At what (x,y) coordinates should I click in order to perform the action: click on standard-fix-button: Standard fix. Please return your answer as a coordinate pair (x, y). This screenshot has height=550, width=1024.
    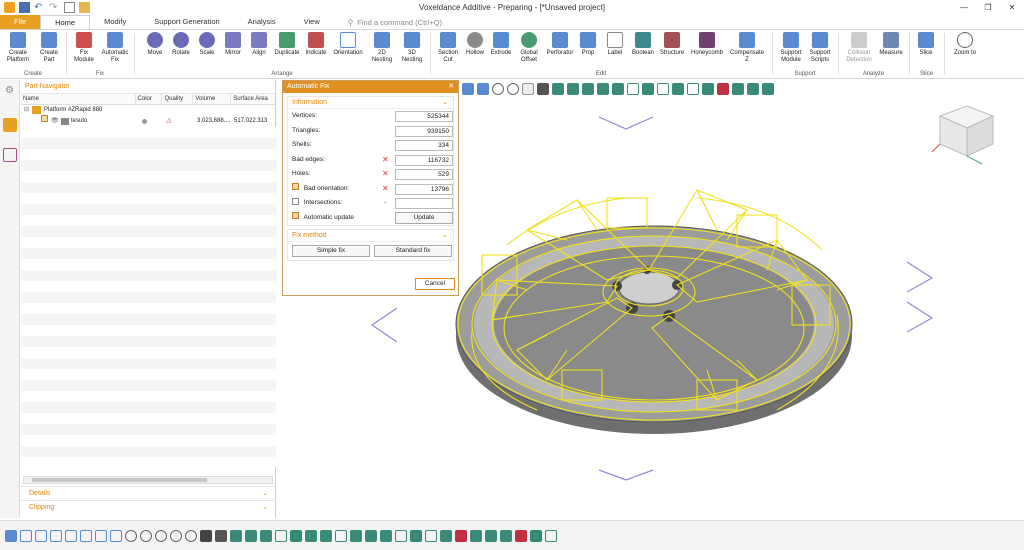
    Looking at the image, I should click on (413, 251).